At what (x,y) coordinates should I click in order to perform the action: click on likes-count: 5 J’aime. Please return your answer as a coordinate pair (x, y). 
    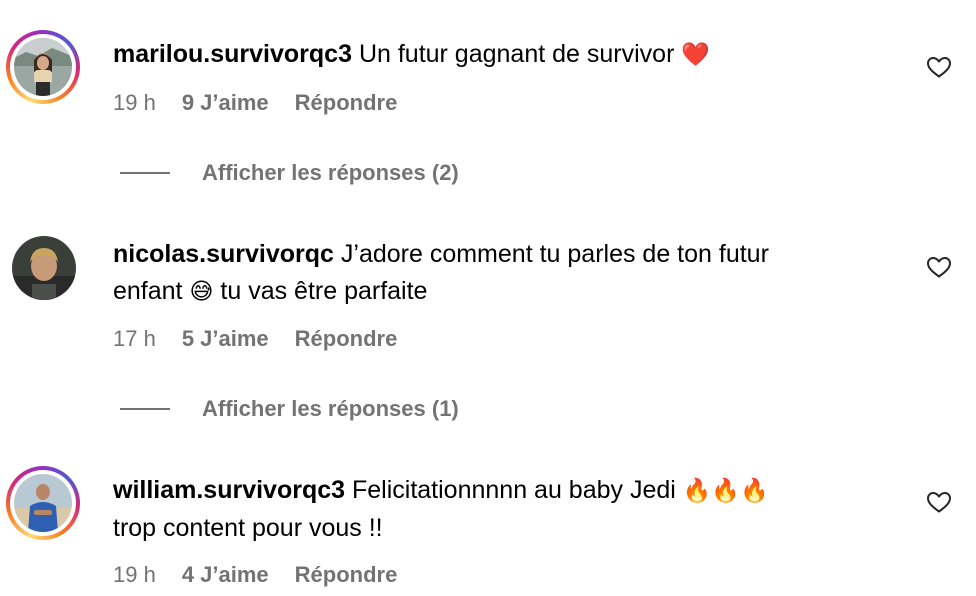
    Looking at the image, I should click on (225, 339).